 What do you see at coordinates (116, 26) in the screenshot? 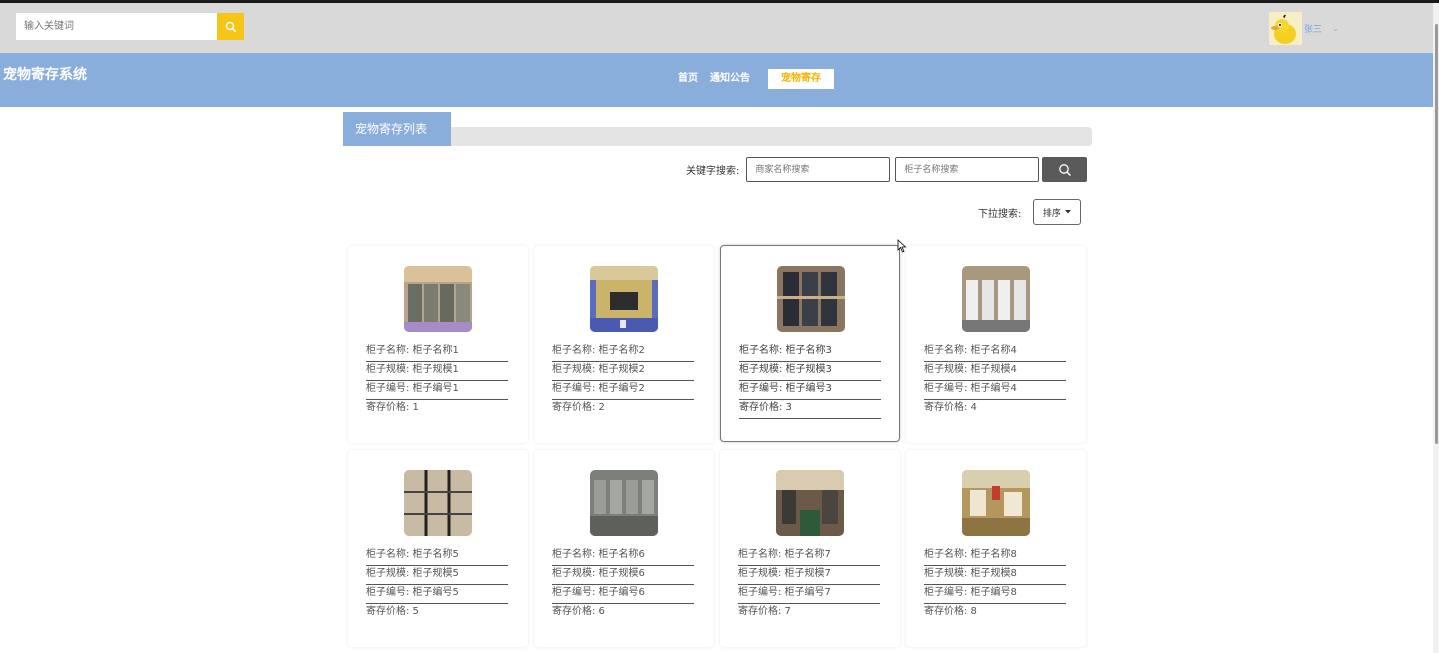
I see `header-search-input` at bounding box center [116, 26].